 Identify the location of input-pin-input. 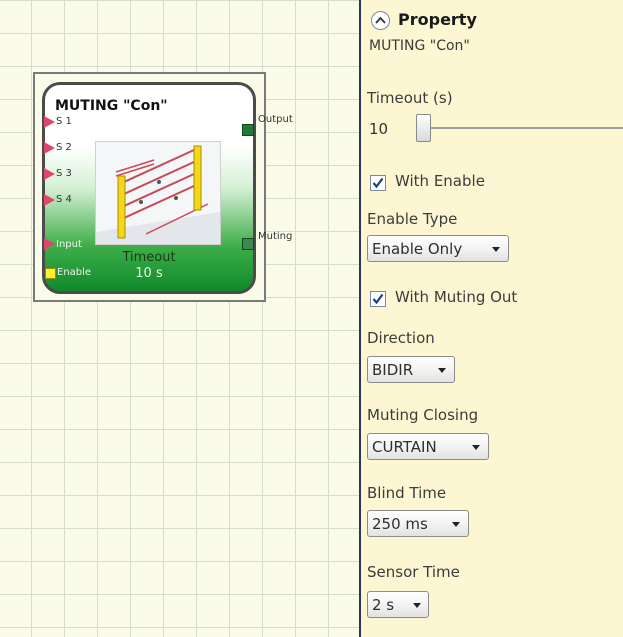
(49, 244).